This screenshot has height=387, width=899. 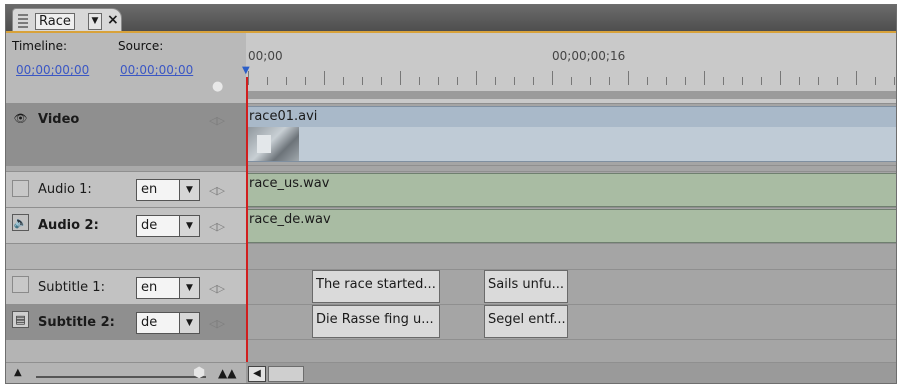 What do you see at coordinates (571, 95) in the screenshot?
I see `work-area-bar` at bounding box center [571, 95].